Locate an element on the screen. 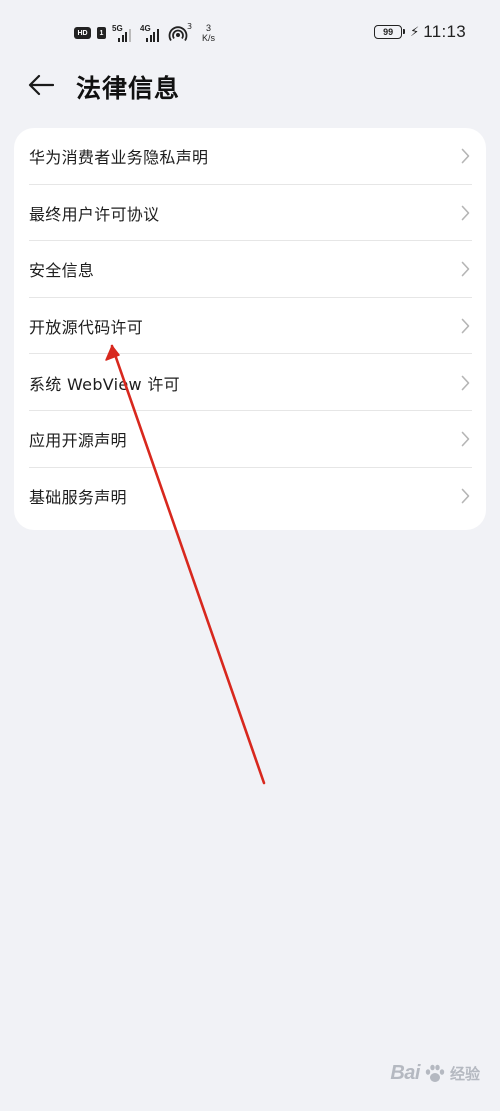 This screenshot has height=1111, width=500. list-item-label: 系统 WebView 许可 is located at coordinates (104, 384).